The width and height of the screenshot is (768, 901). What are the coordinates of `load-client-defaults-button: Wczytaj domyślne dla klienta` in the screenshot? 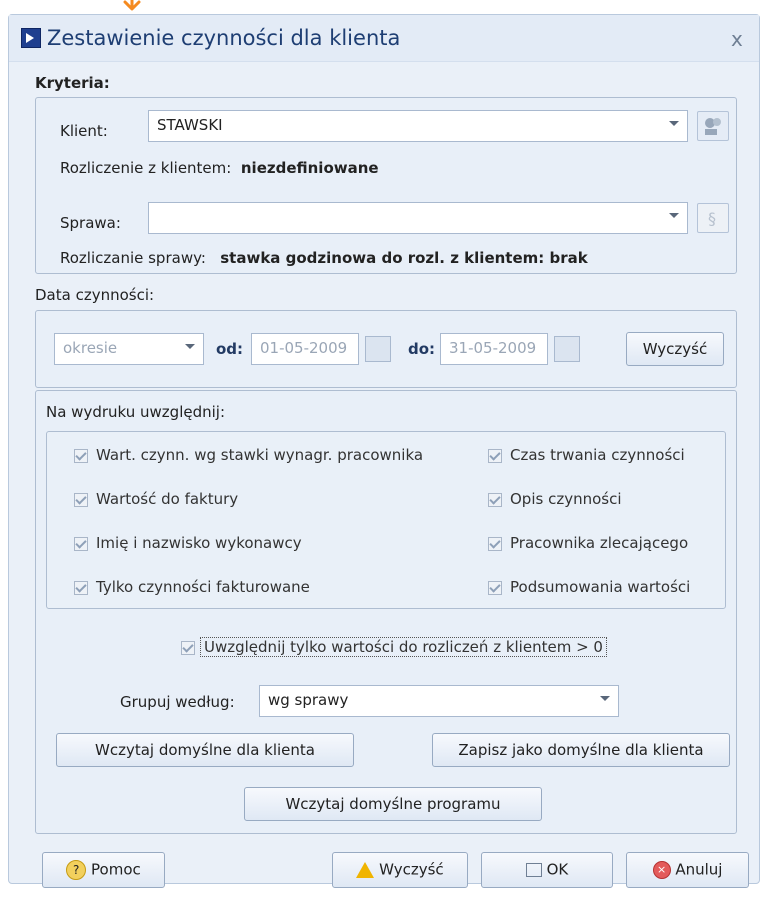 It's located at (205, 750).